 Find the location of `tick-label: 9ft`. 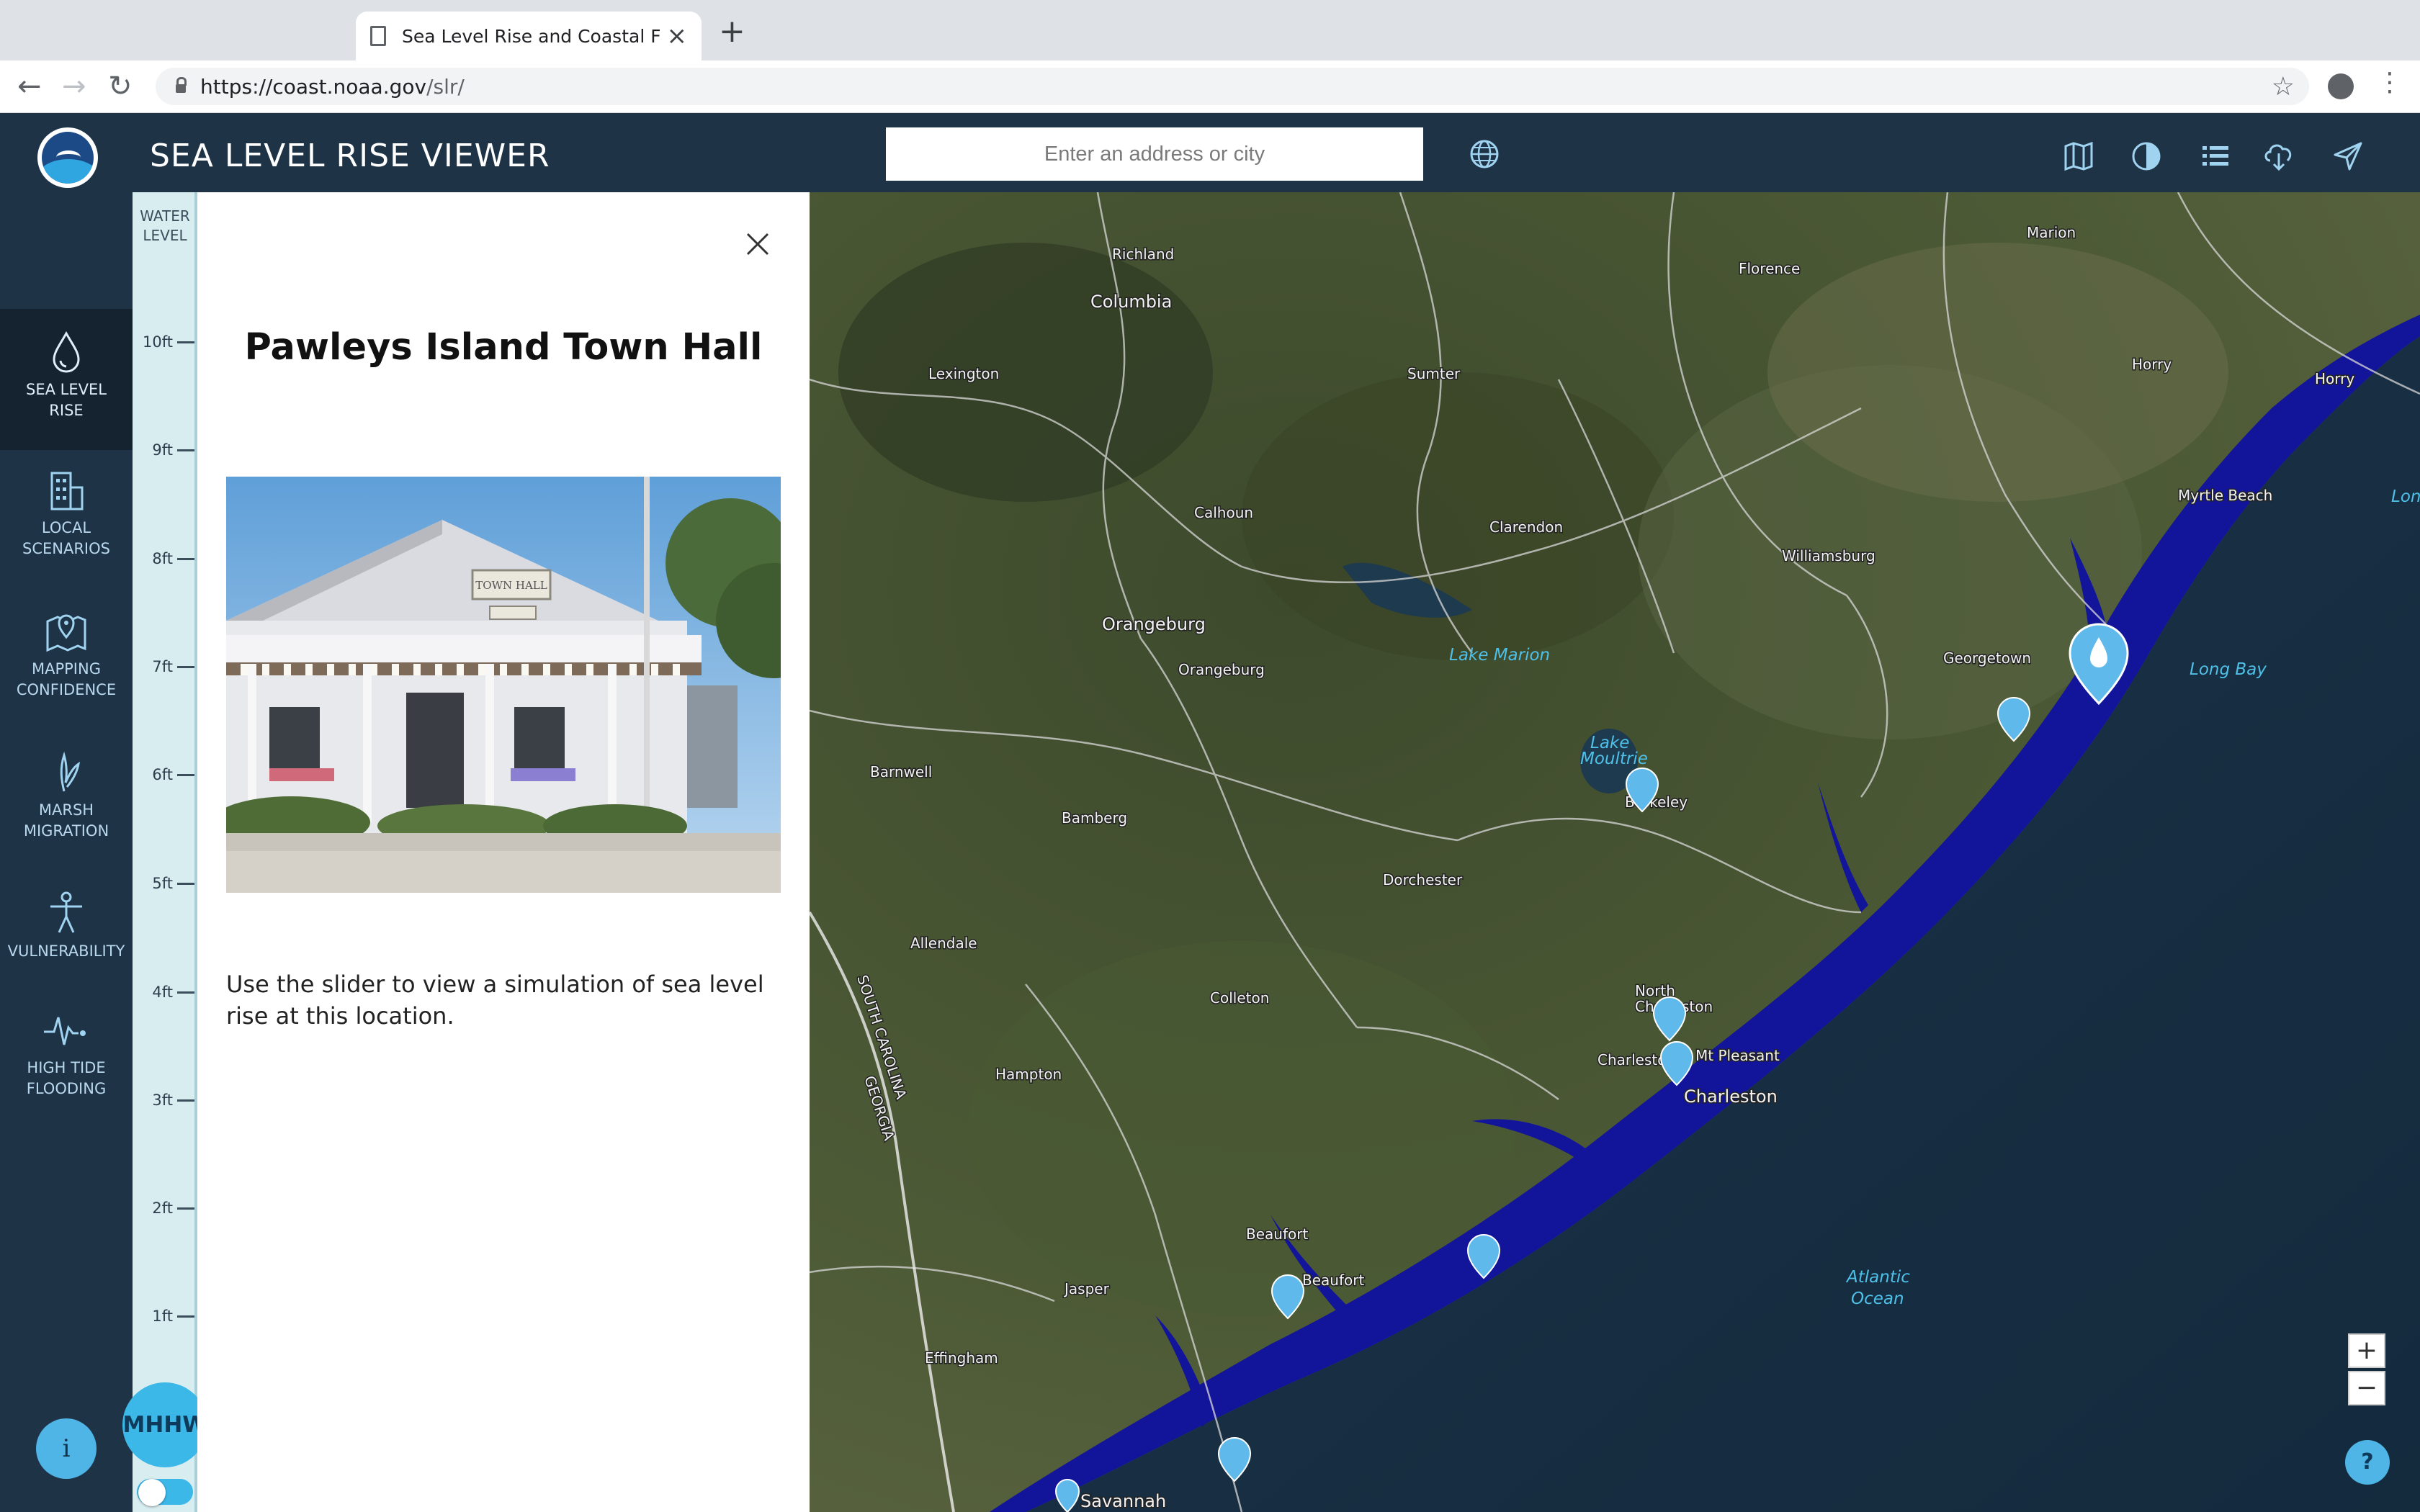

tick-label: 9ft is located at coordinates (162, 450).